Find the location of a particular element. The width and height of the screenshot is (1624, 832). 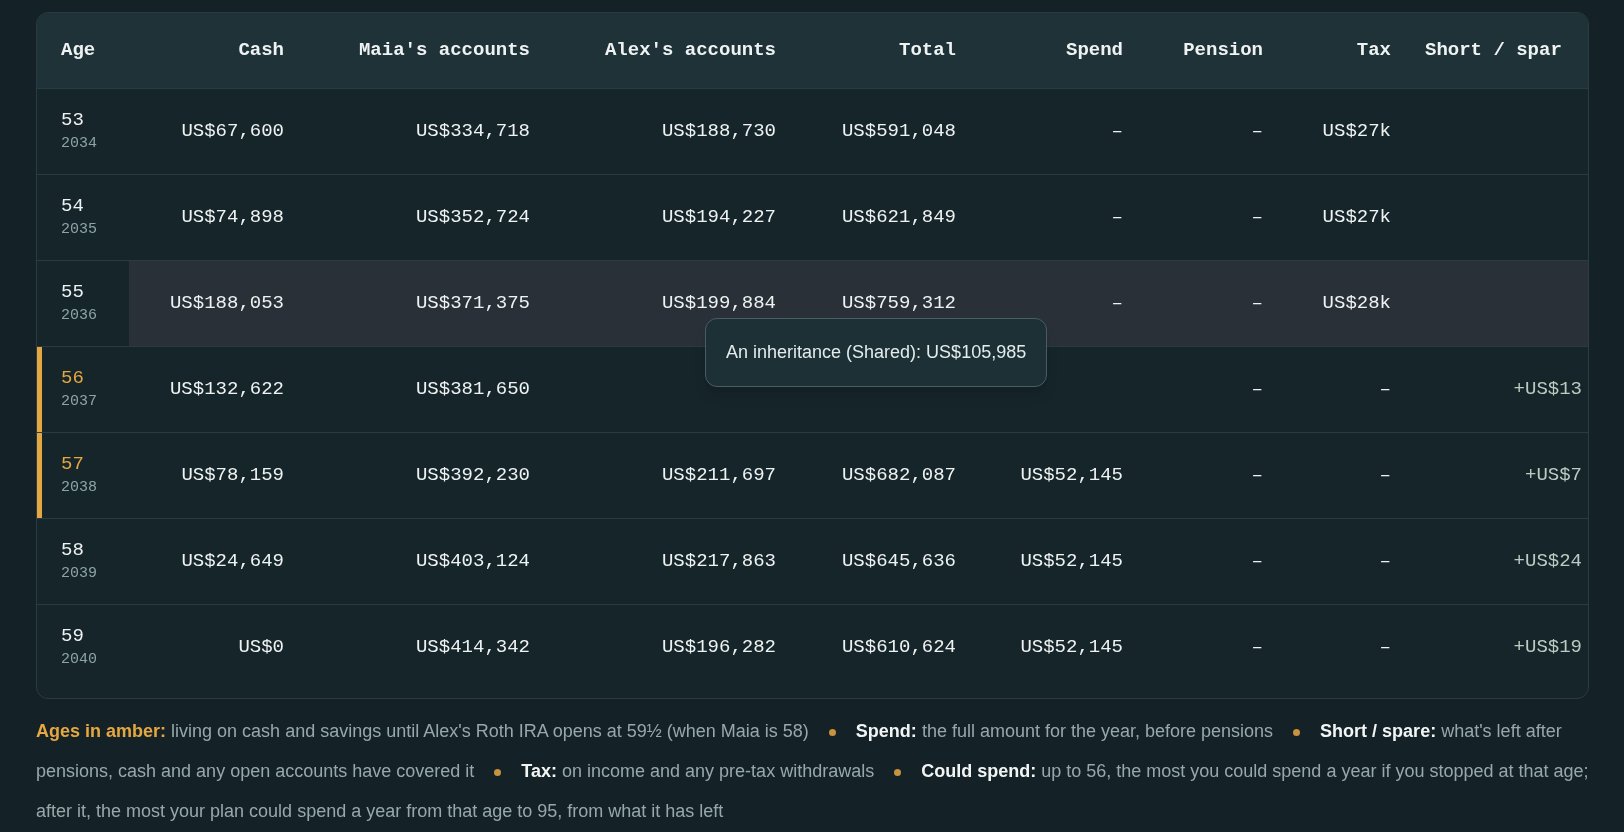

legend-text: Ages in amber: living on cash and savings until Alex's Roth IRA opens at 59½ (when Maia is 58) Spend: the full amount for the year, before pensions Short / spare: what's left after pensions, cash and any open accounts have covered it Tax: on income and any pre-tax withdrawals Could spend: up to 56, the most you could spend a year if you stopped at that age; after it, the most your plan could spend a year from that age to 95, from what it has left is located at coordinates (812, 771).